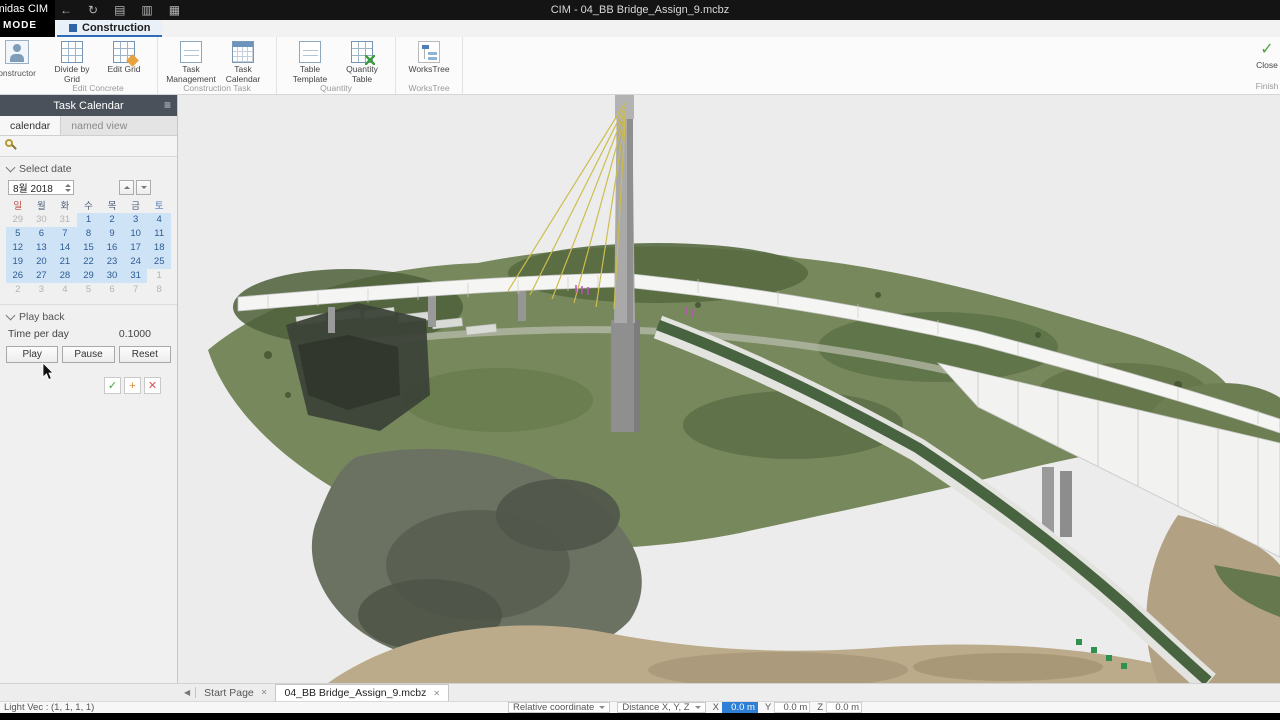  I want to click on tab-calendar: calendar, so click(31, 125).